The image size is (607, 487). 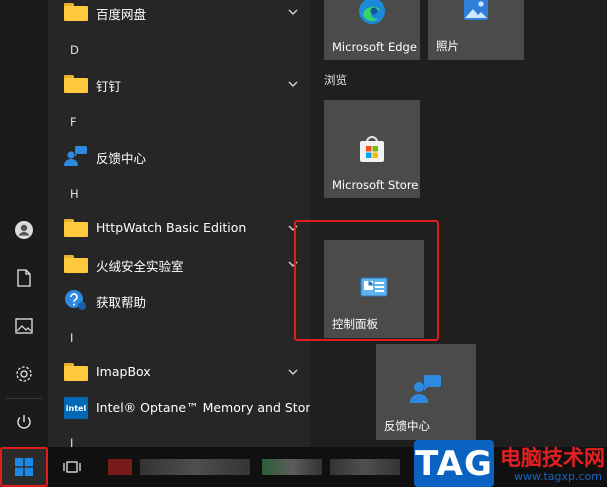 I want to click on power-icon, so click(x=24, y=422).